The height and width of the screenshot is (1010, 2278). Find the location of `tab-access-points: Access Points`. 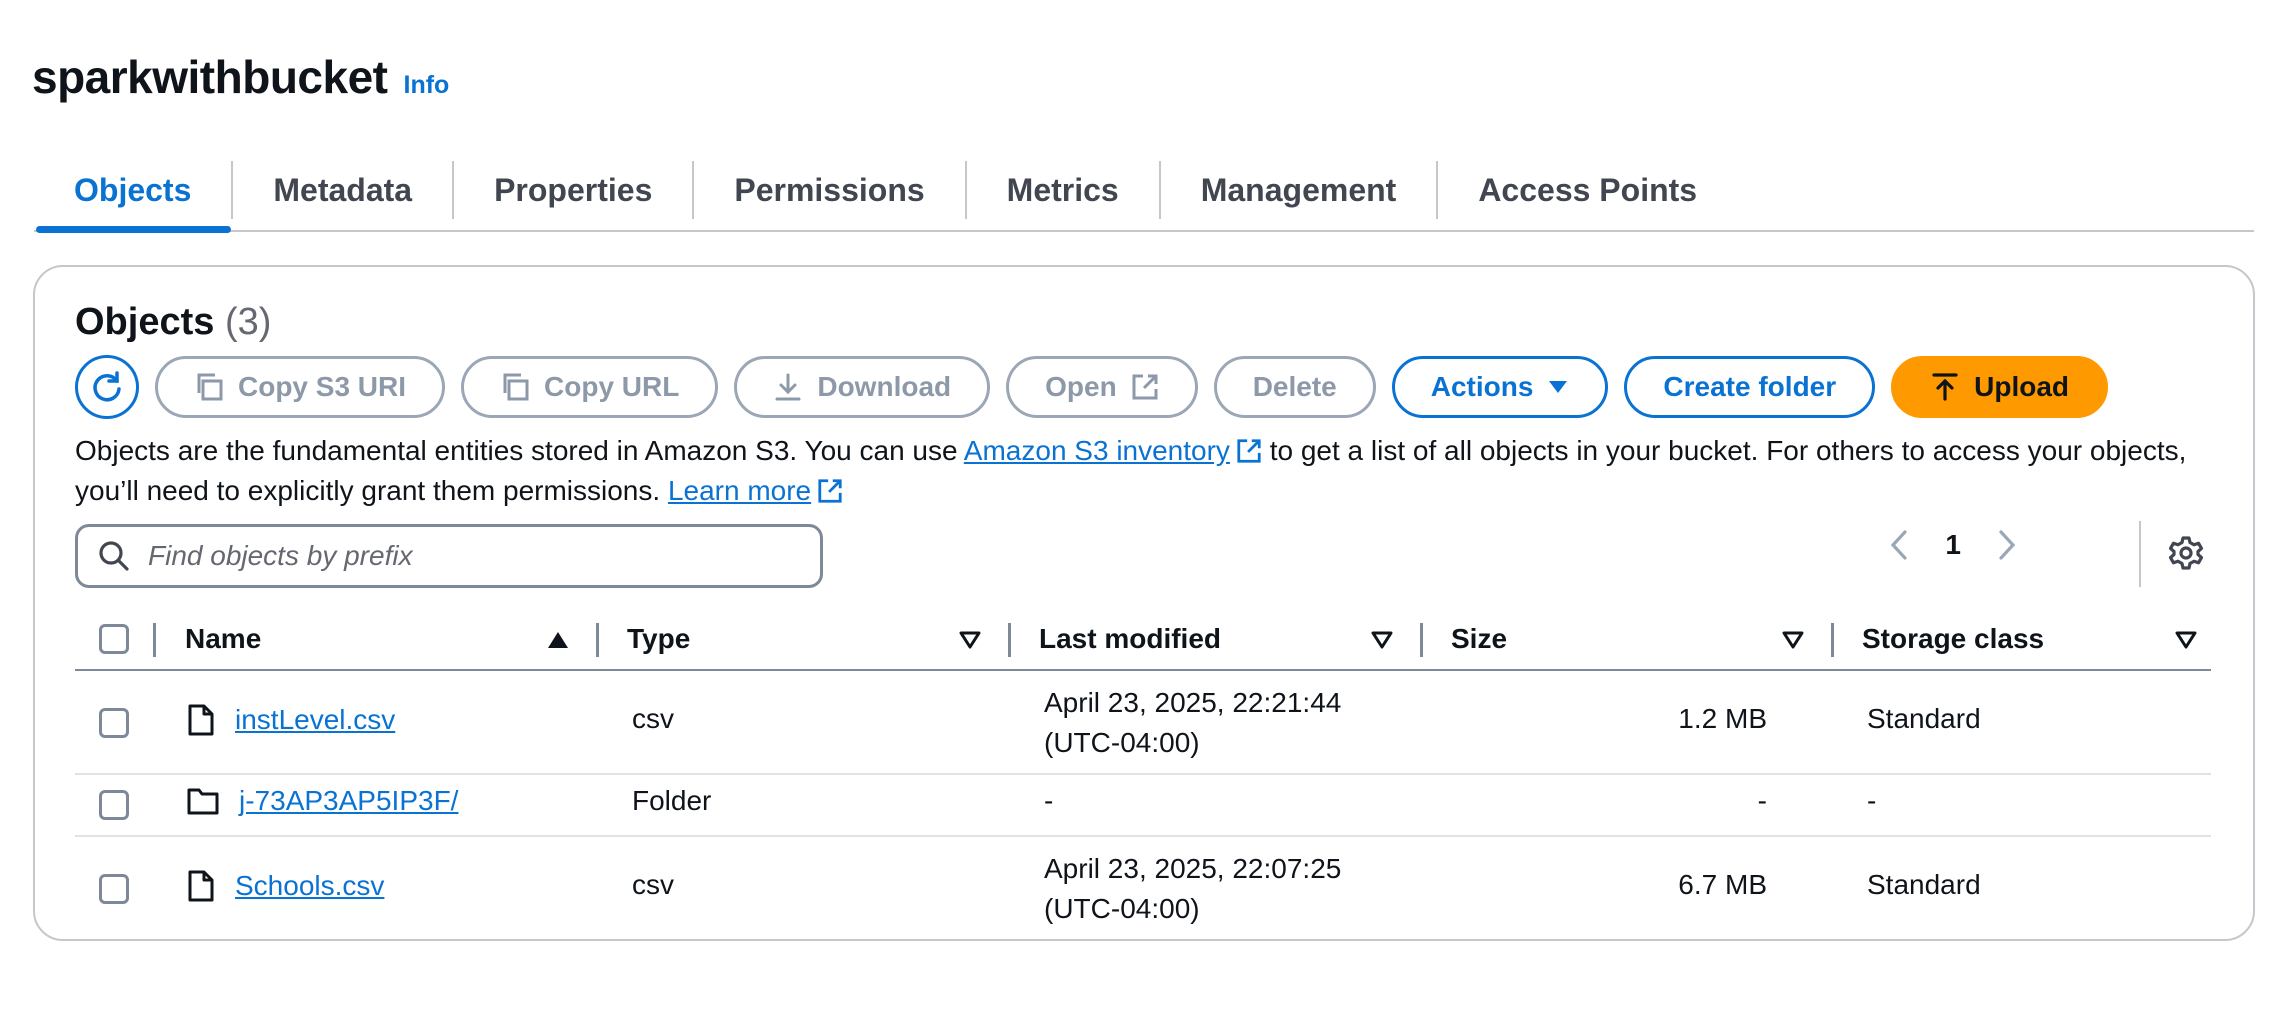

tab-access-points: Access Points is located at coordinates (1587, 190).